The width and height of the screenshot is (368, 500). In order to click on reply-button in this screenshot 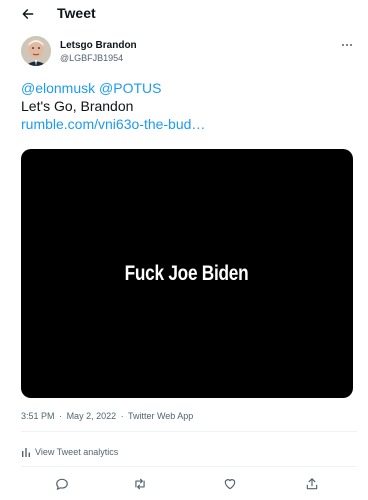, I will do `click(62, 484)`.